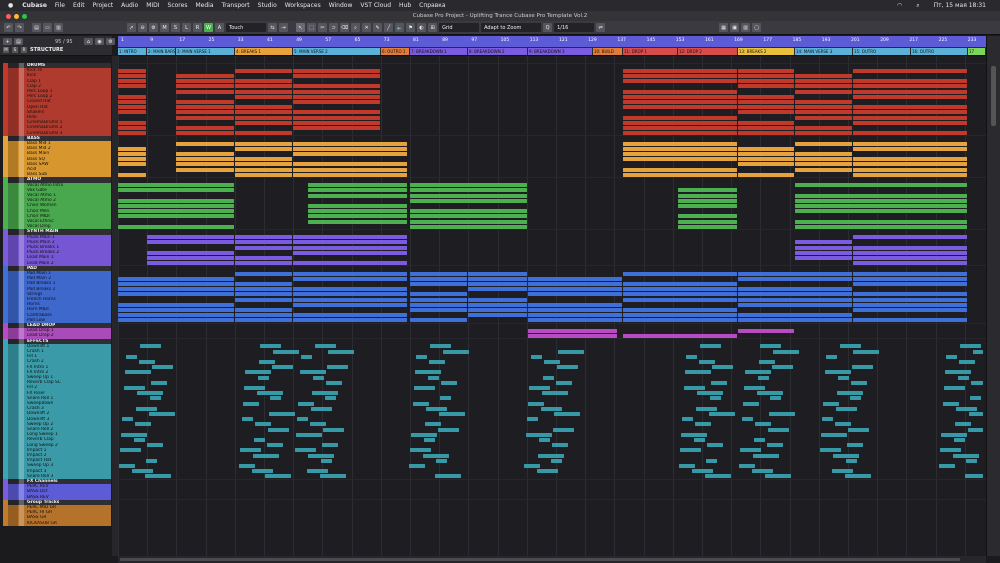 The height and width of the screenshot is (563, 1000). Describe the element at coordinates (552, 559) in the screenshot. I see `horizontal-scrollbar` at that location.